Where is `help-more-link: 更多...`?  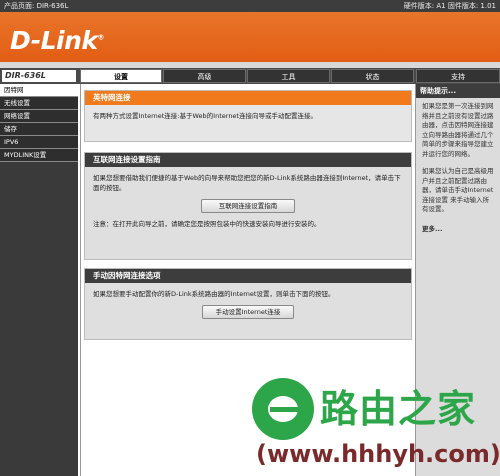 help-more-link: 更多... is located at coordinates (458, 228).